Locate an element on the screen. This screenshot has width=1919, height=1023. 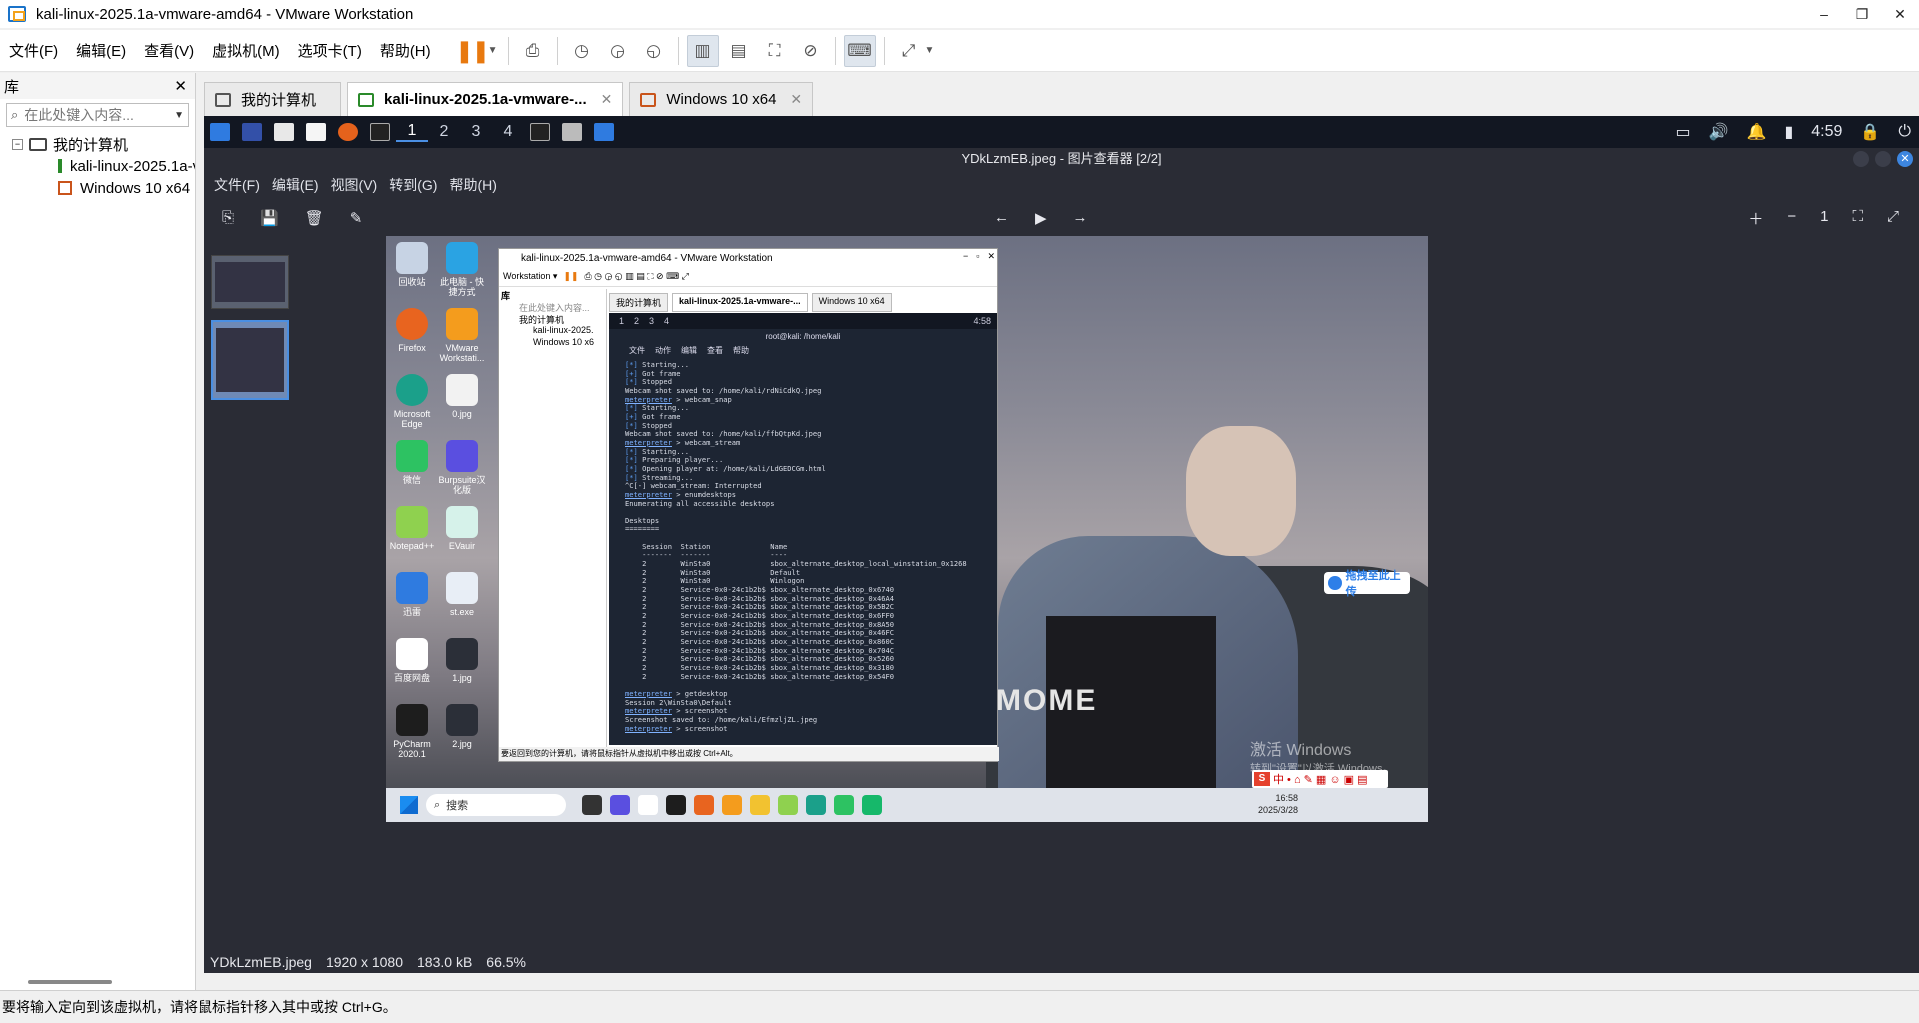
library-search-input: ⌕ 在此处键入内容... ▼ is located at coordinates (97, 115).